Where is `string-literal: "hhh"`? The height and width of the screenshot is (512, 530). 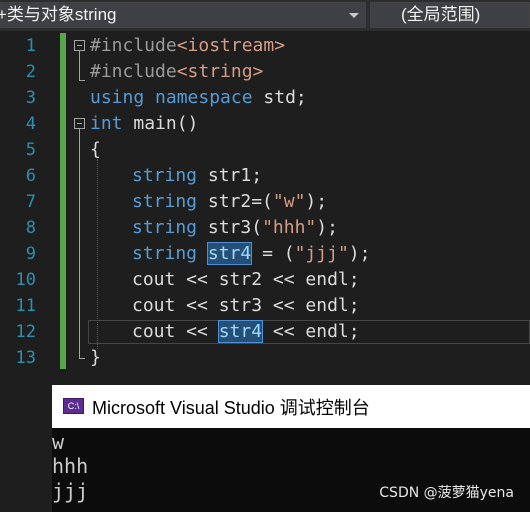 string-literal: "hhh" is located at coordinates (289, 227).